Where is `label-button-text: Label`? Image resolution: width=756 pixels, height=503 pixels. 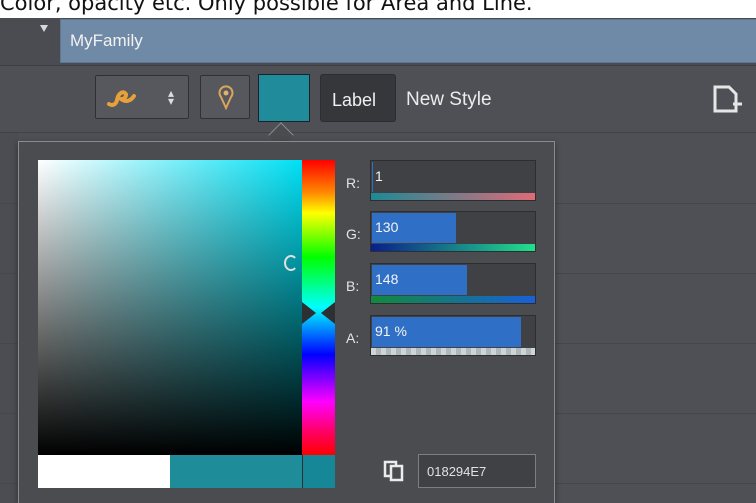 label-button-text: Label is located at coordinates (354, 100).